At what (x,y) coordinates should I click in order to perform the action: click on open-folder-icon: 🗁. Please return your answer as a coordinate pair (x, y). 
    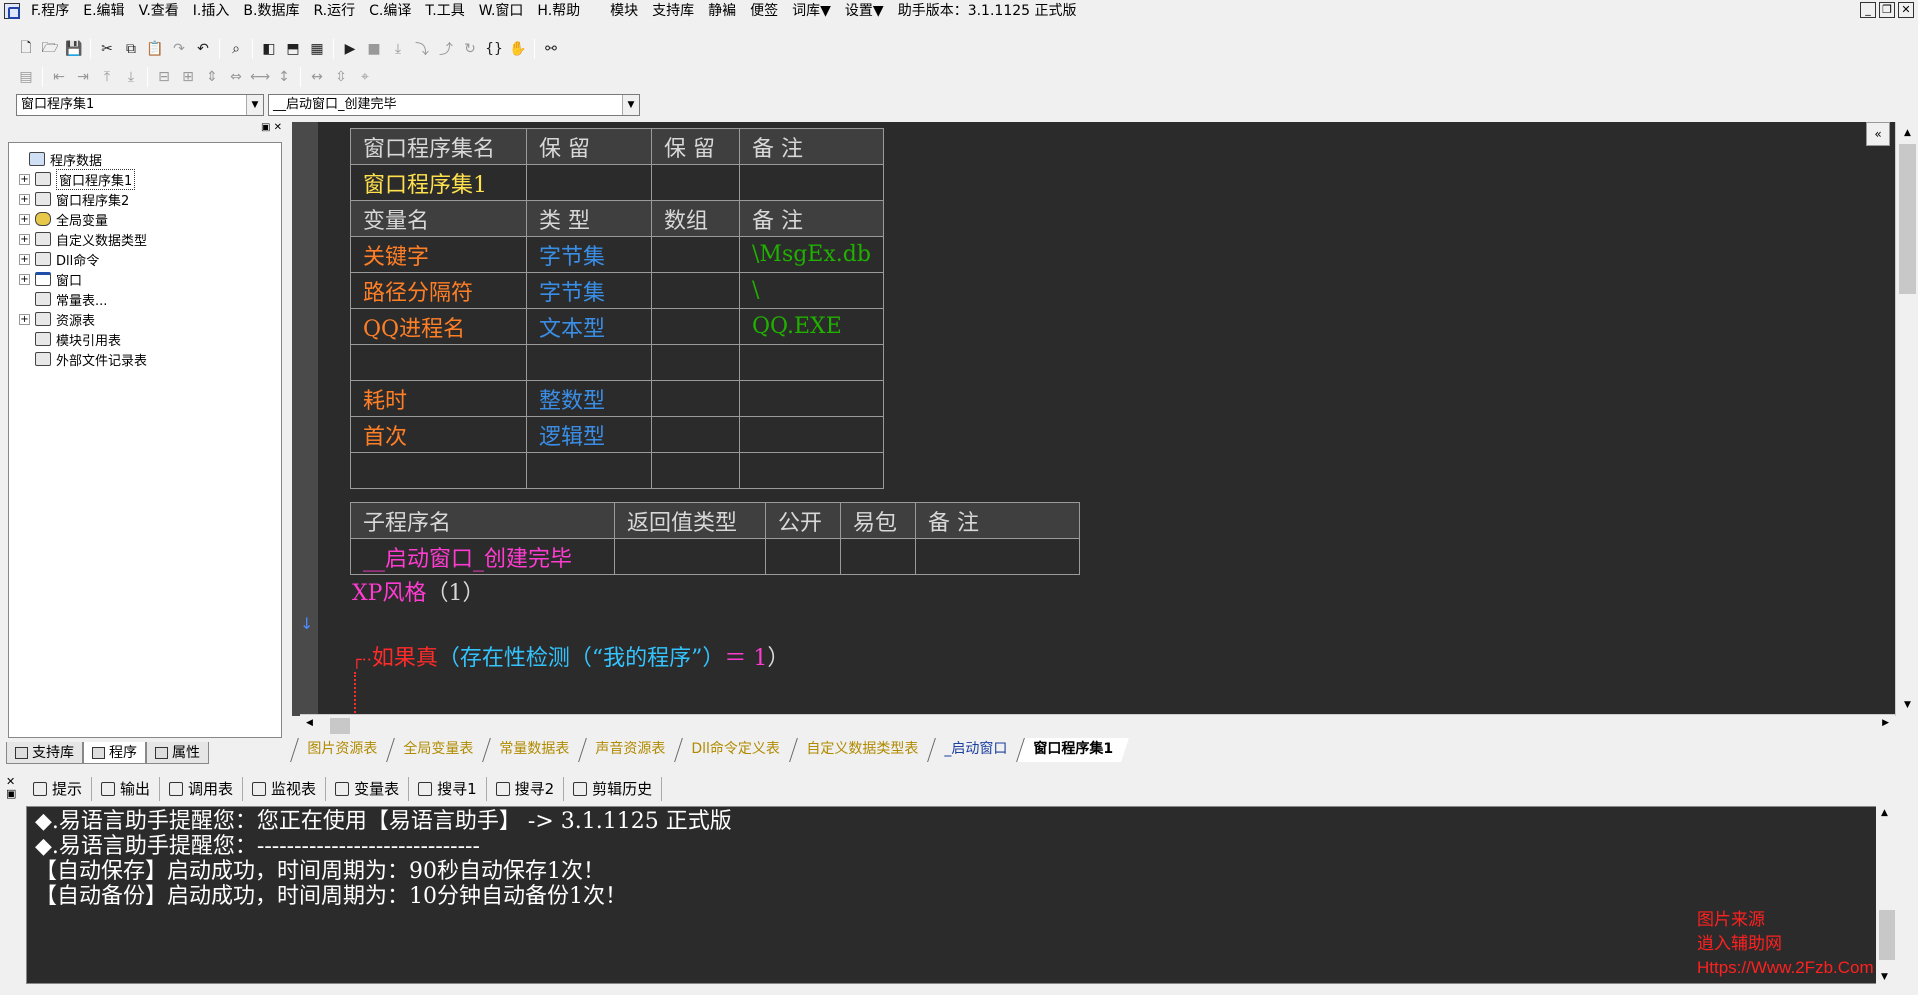
    Looking at the image, I should click on (50, 49).